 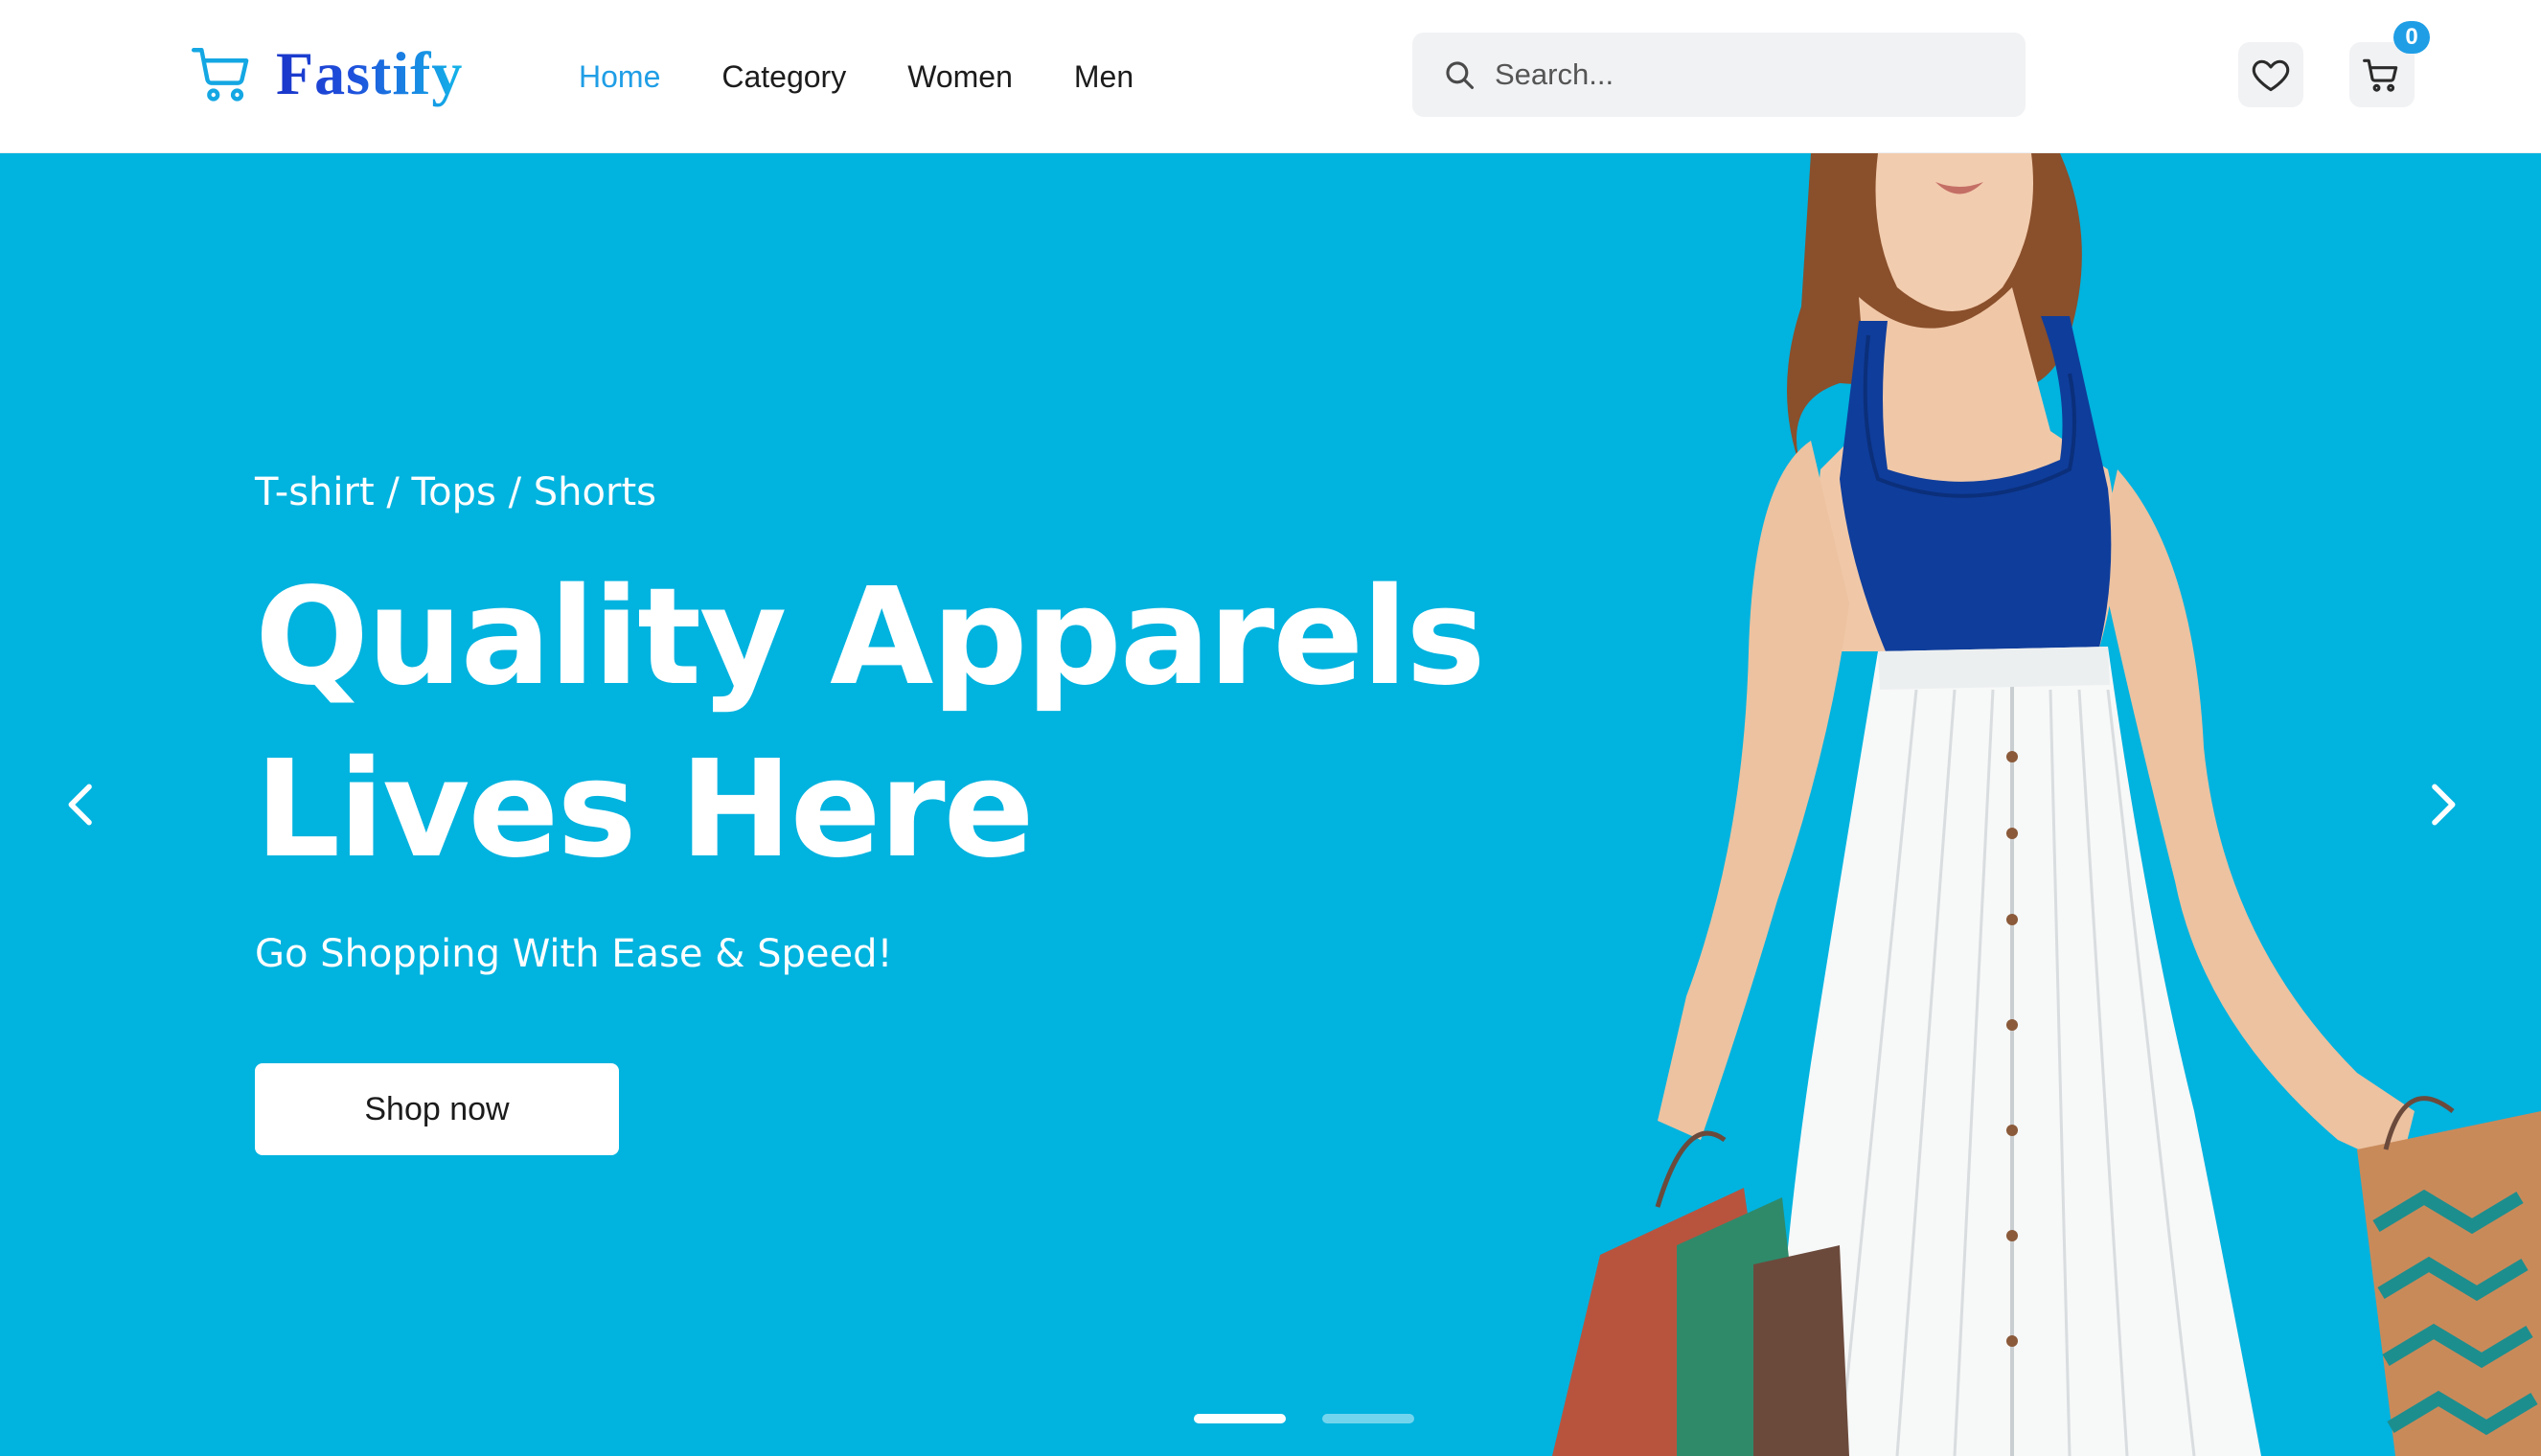 I want to click on carousel-prev-button, so click(x=82, y=804).